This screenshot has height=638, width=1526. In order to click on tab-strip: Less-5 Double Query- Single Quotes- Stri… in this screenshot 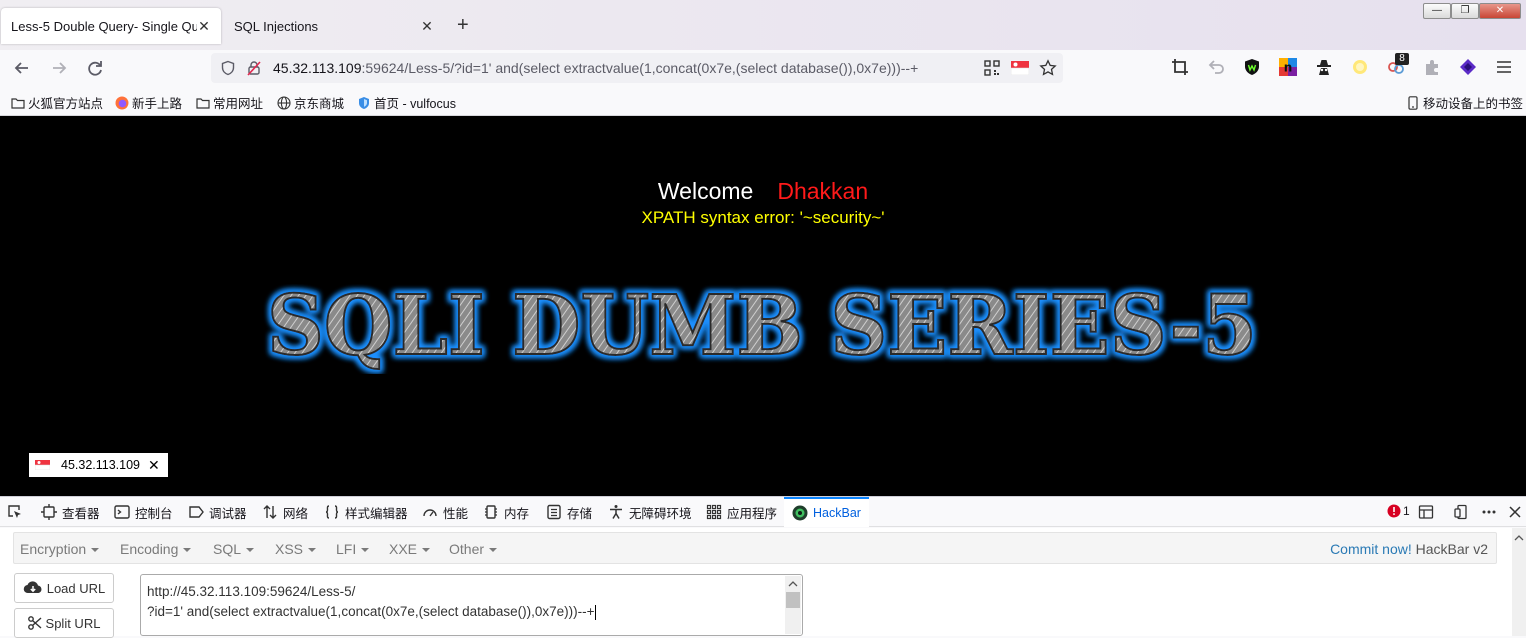, I will do `click(763, 25)`.